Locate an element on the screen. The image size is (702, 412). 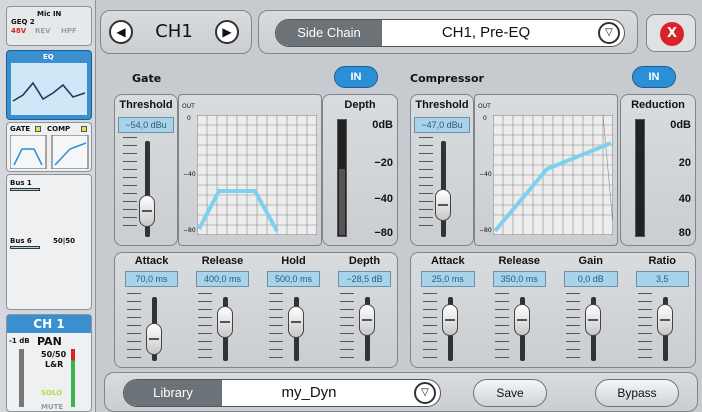
side-chain-selector: Side Chain CH1, Pre-EQ ▽ is located at coordinates (450, 33).